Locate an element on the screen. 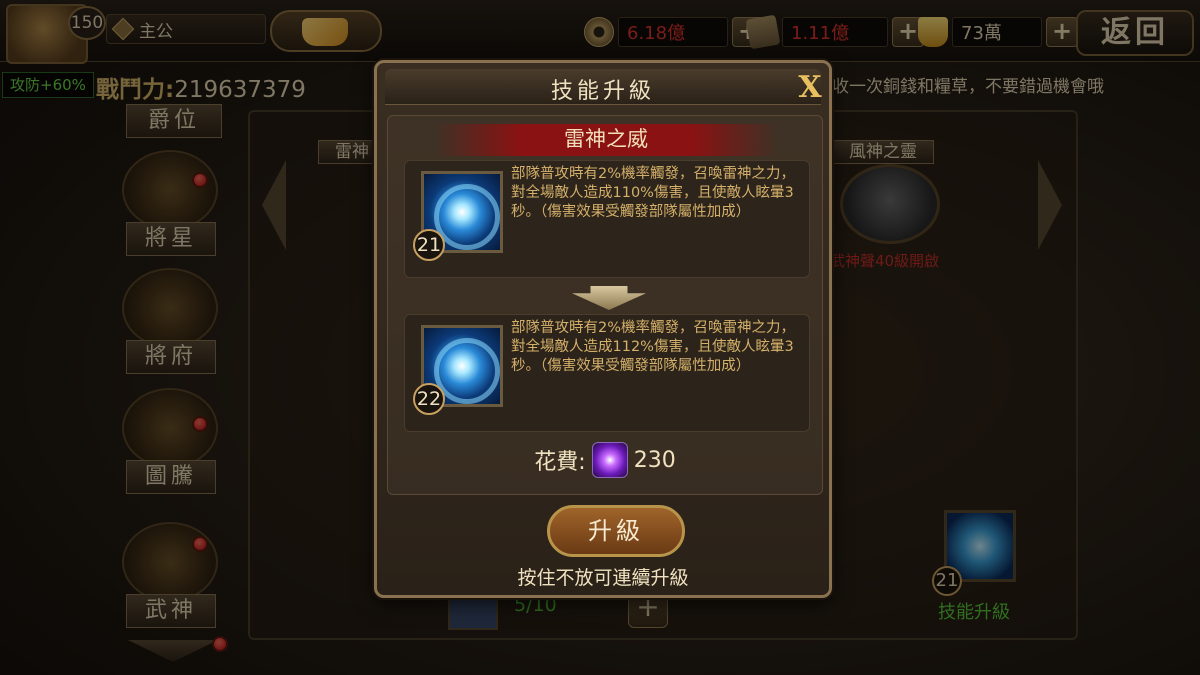 The width and height of the screenshot is (1200, 675). hold-to-upgrade-hint: 按住不放可連續升級 is located at coordinates (603, 578).